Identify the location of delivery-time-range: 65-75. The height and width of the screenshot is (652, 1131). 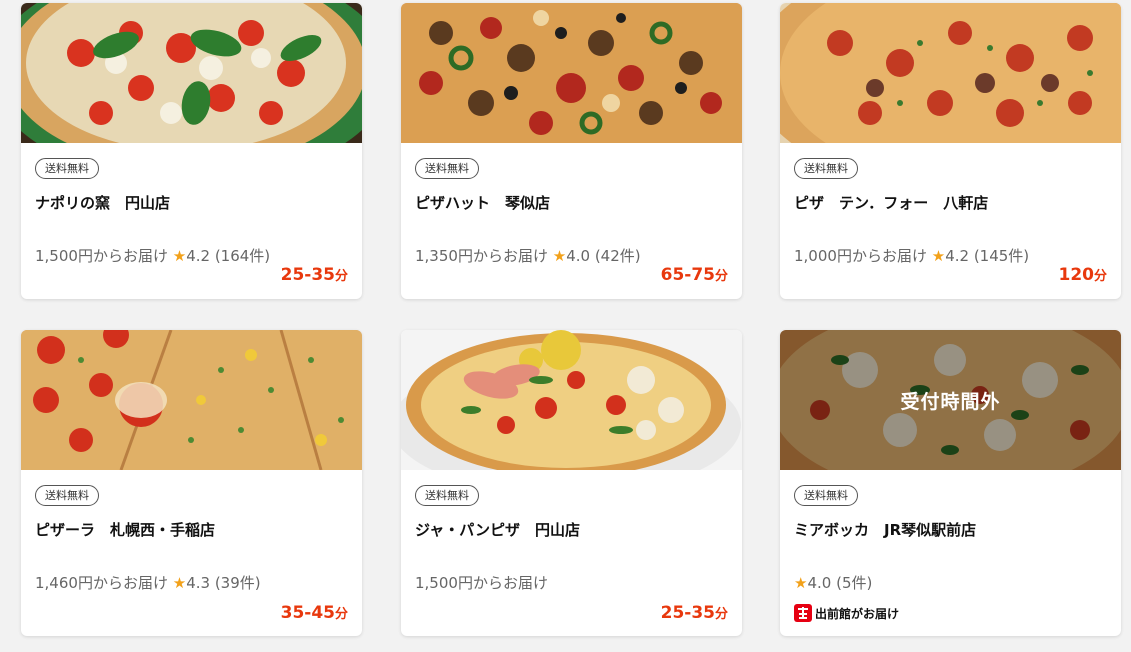
(687, 275).